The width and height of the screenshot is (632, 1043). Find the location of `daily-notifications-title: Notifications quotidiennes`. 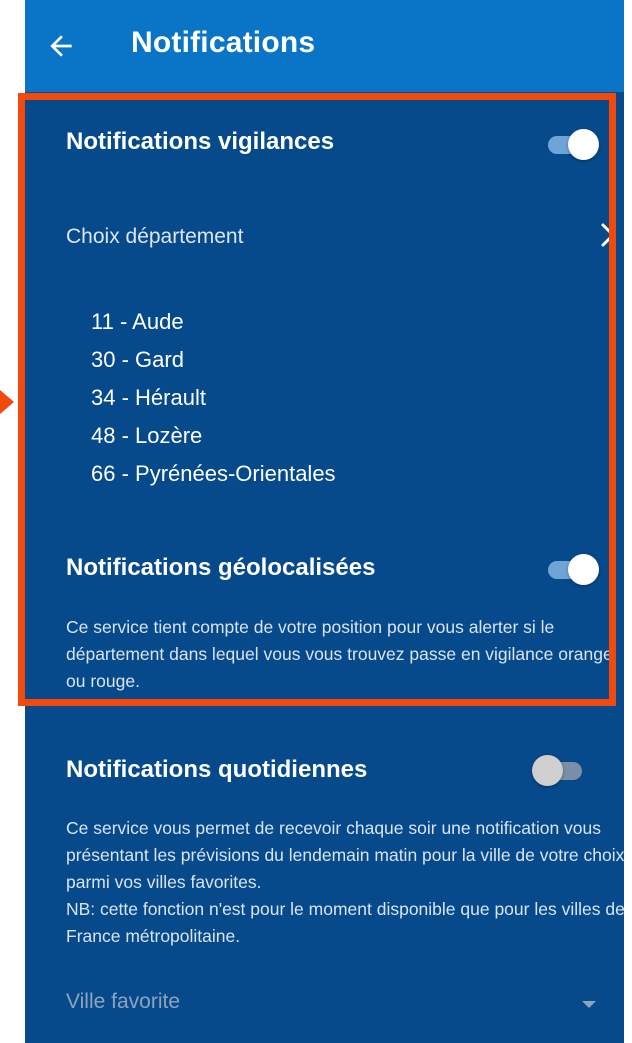

daily-notifications-title: Notifications quotidiennes is located at coordinates (217, 769).